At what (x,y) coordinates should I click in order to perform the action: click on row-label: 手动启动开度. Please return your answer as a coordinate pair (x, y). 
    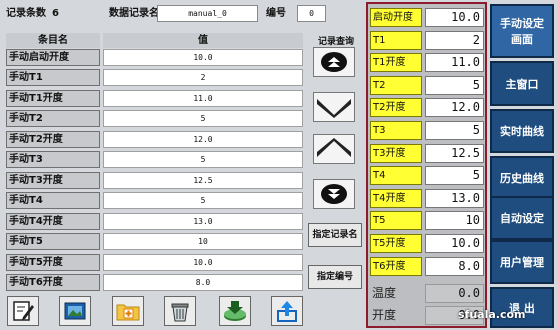
    Looking at the image, I should click on (53, 57).